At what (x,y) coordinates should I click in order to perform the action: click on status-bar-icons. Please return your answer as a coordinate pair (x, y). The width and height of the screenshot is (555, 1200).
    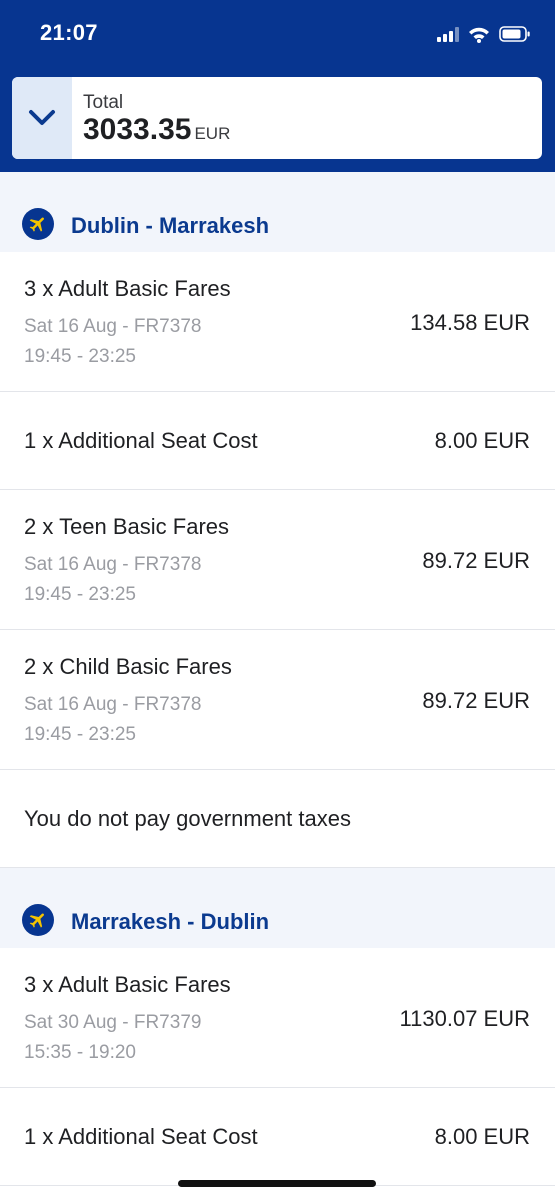
    Looking at the image, I should click on (484, 34).